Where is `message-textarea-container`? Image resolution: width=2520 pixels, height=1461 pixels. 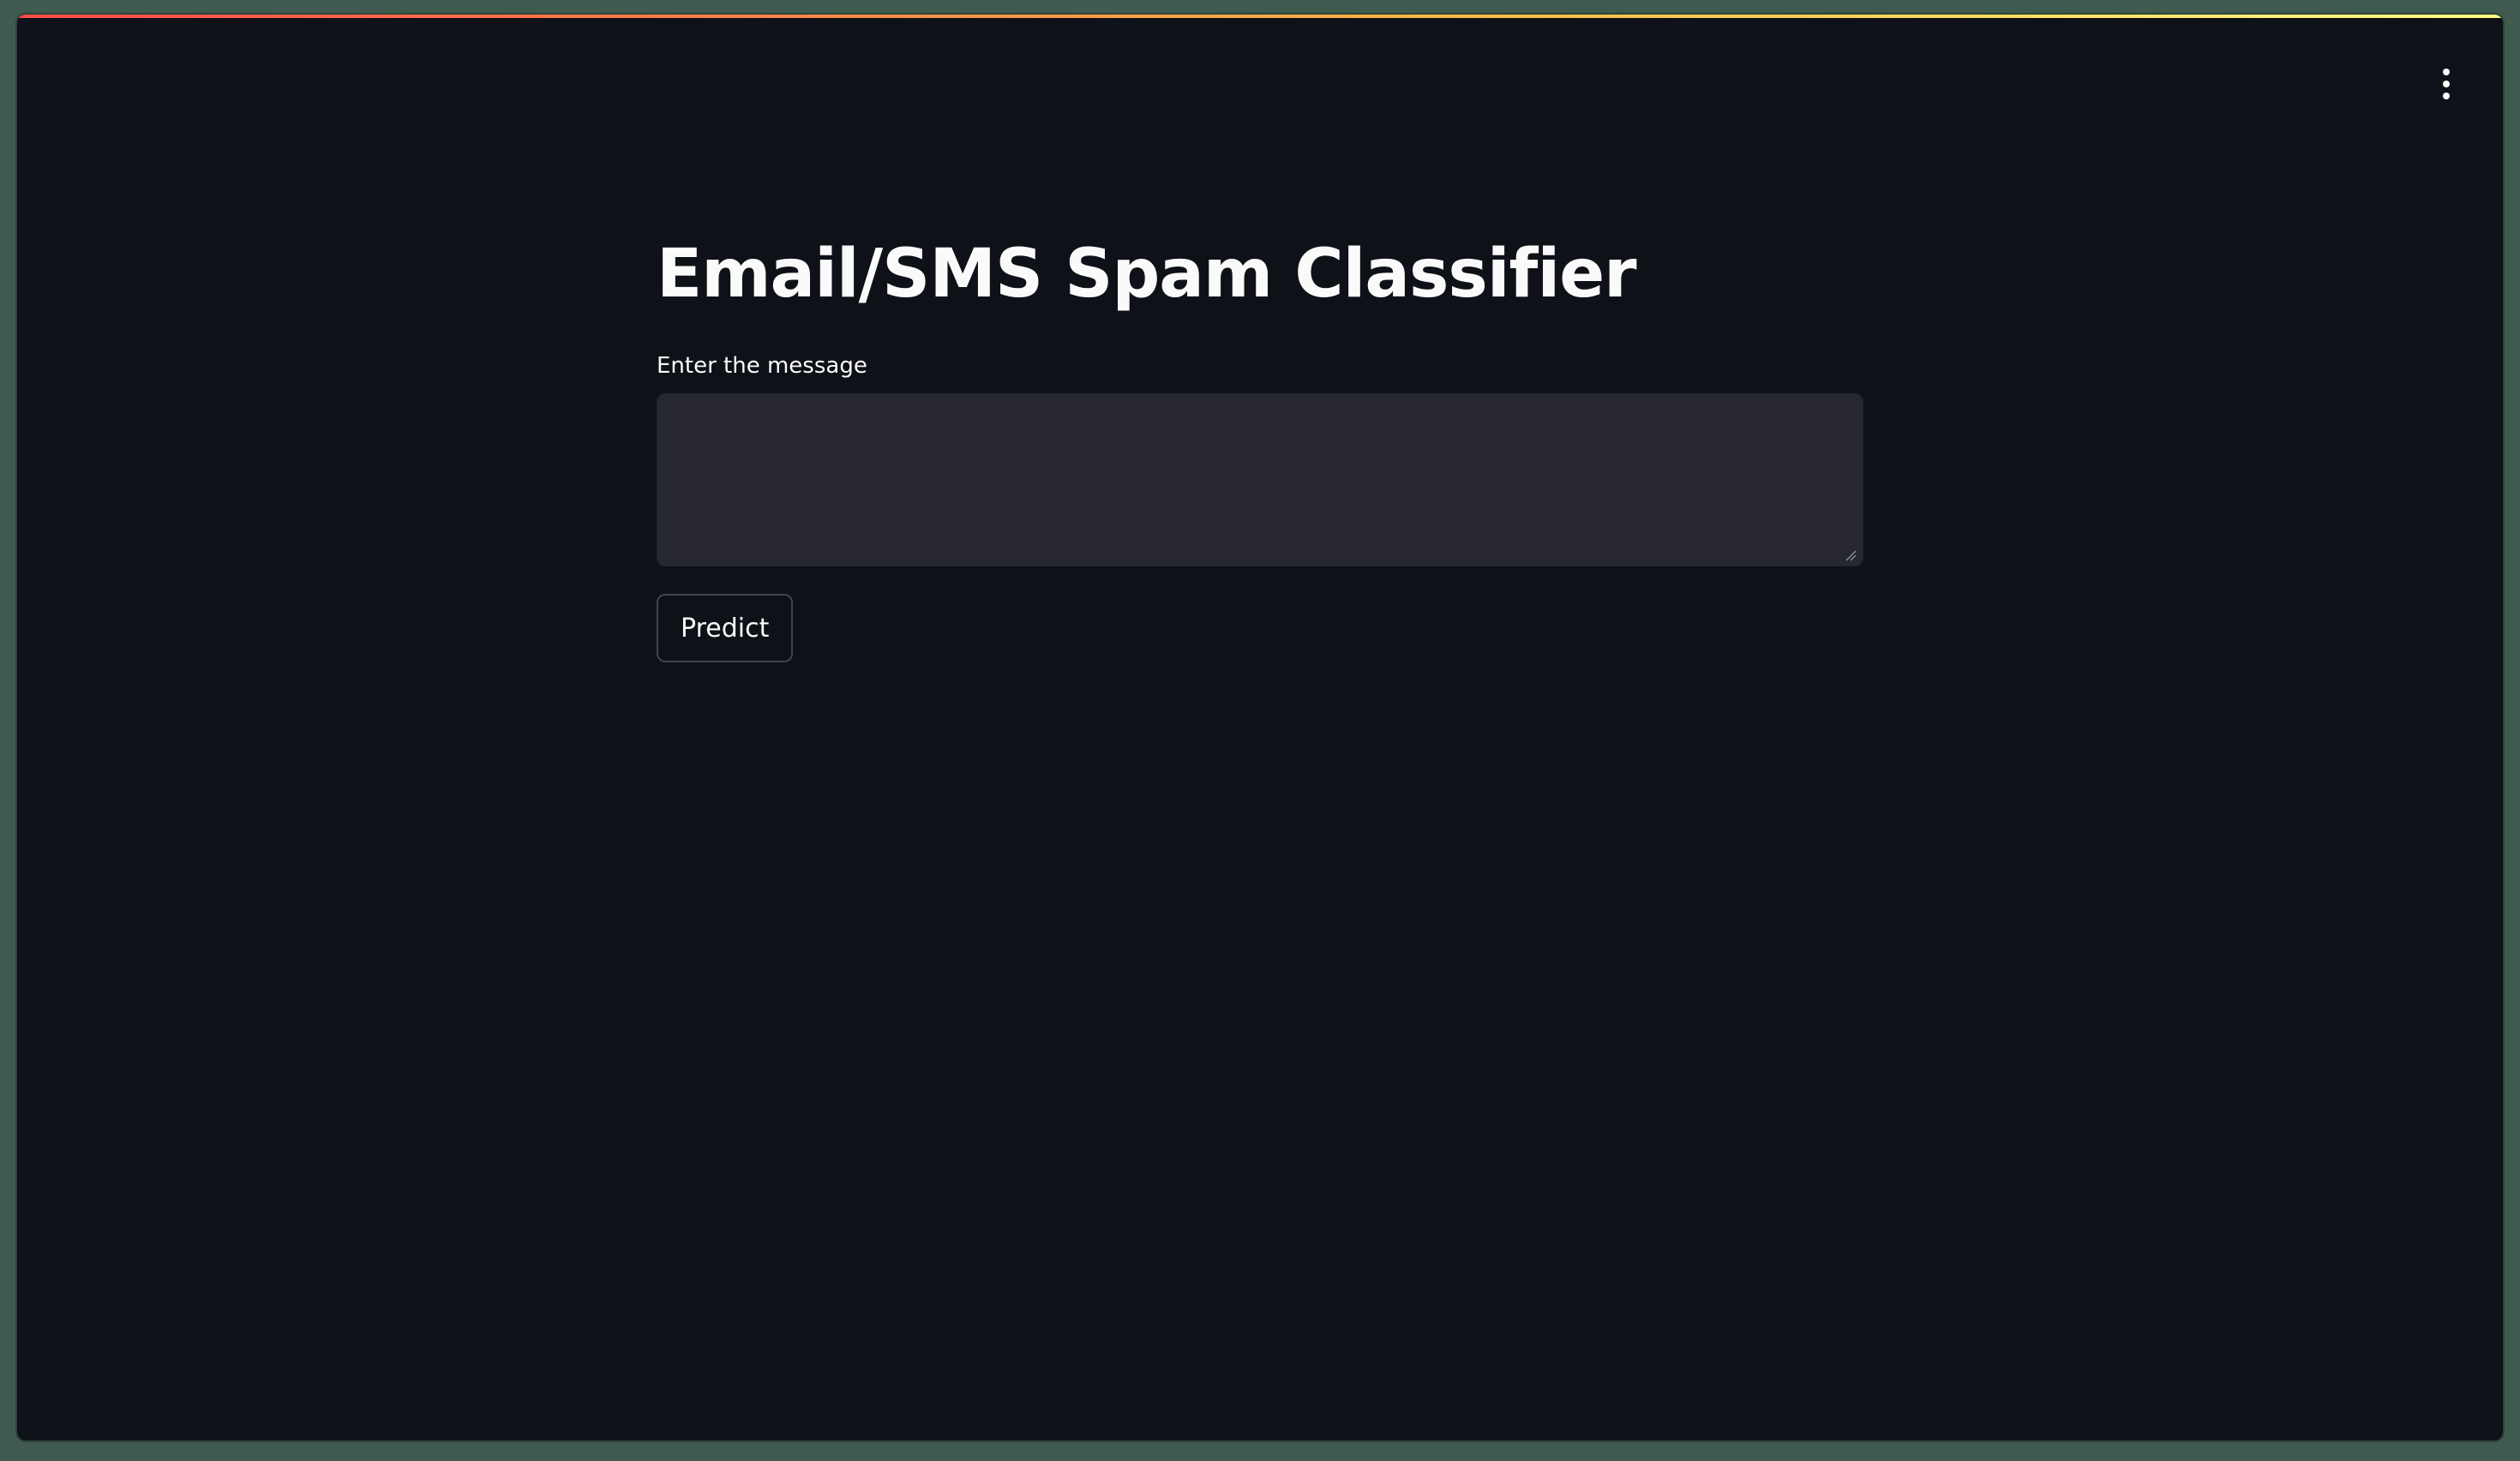
message-textarea-container is located at coordinates (1260, 480).